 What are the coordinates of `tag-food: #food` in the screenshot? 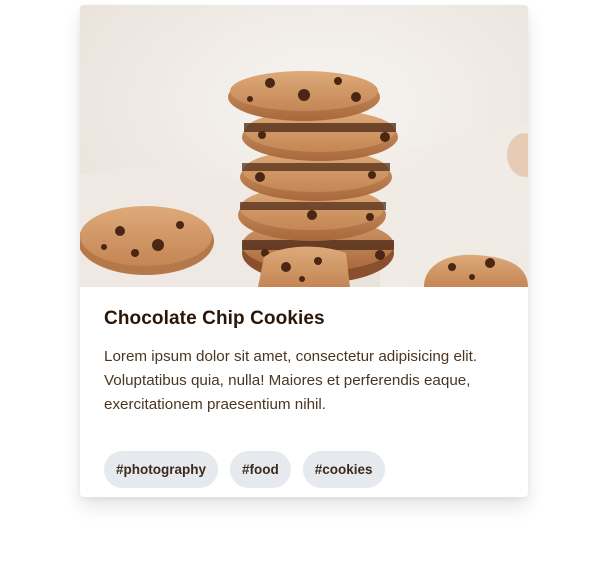 It's located at (260, 469).